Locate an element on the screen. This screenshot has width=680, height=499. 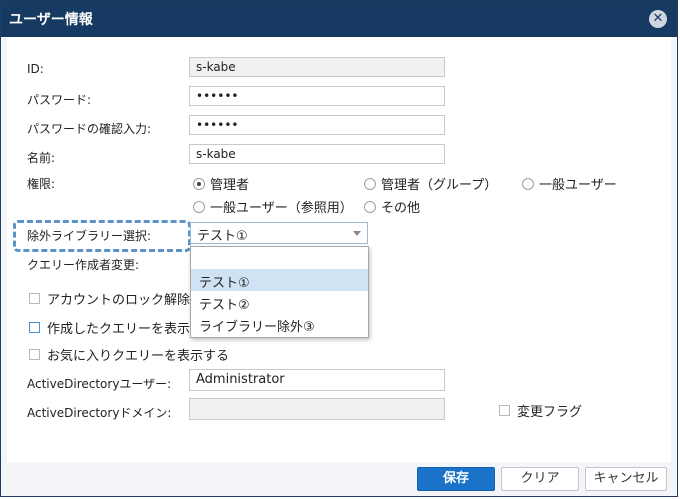
radio-admin-group-label: 管理者（グループ） is located at coordinates (439, 185).